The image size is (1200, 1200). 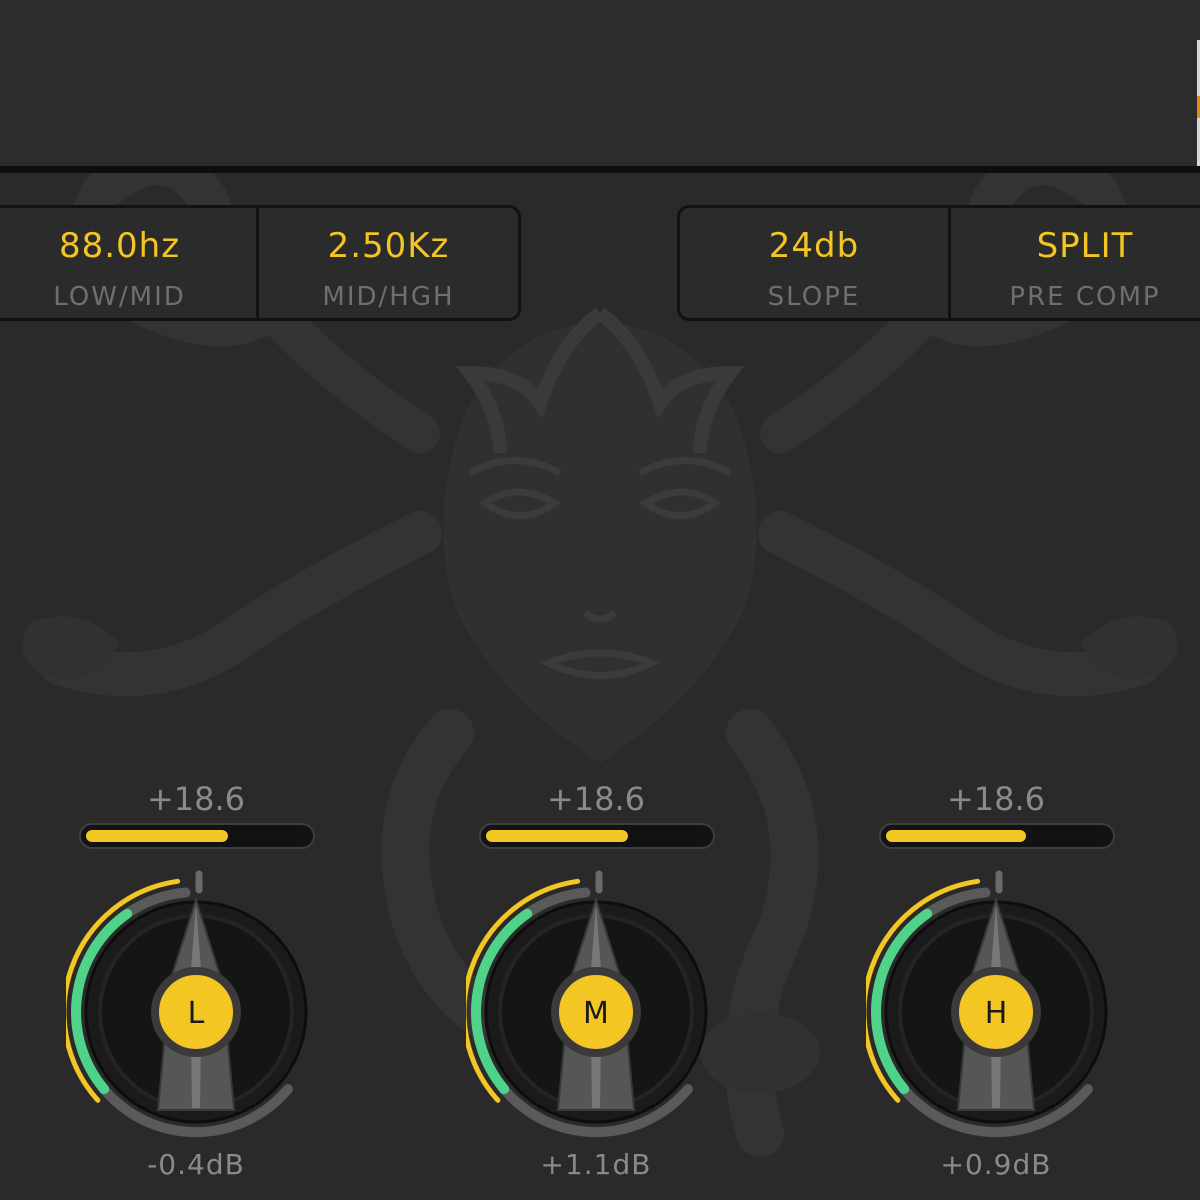 What do you see at coordinates (119, 297) in the screenshot?
I see `low-mid-label: LOW/MID` at bounding box center [119, 297].